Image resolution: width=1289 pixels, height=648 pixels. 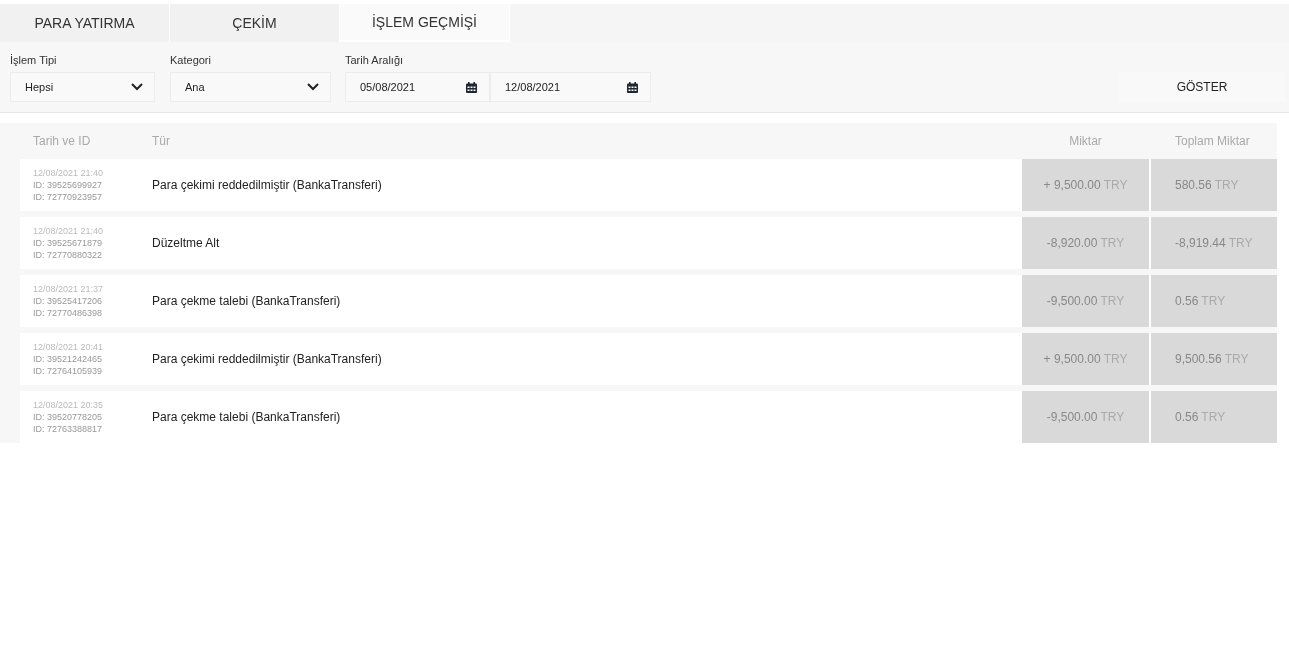 What do you see at coordinates (186, 243) in the screenshot?
I see `transaction-type: Düzeltme Alt` at bounding box center [186, 243].